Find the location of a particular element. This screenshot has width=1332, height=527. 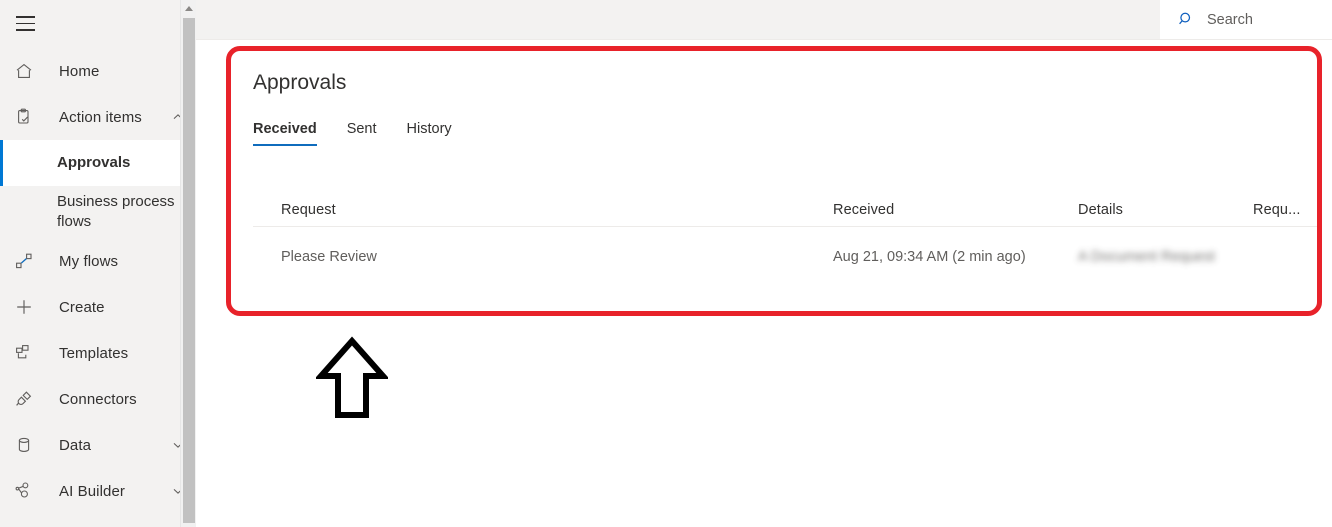

sidebar-scrollbar is located at coordinates (188, 263).